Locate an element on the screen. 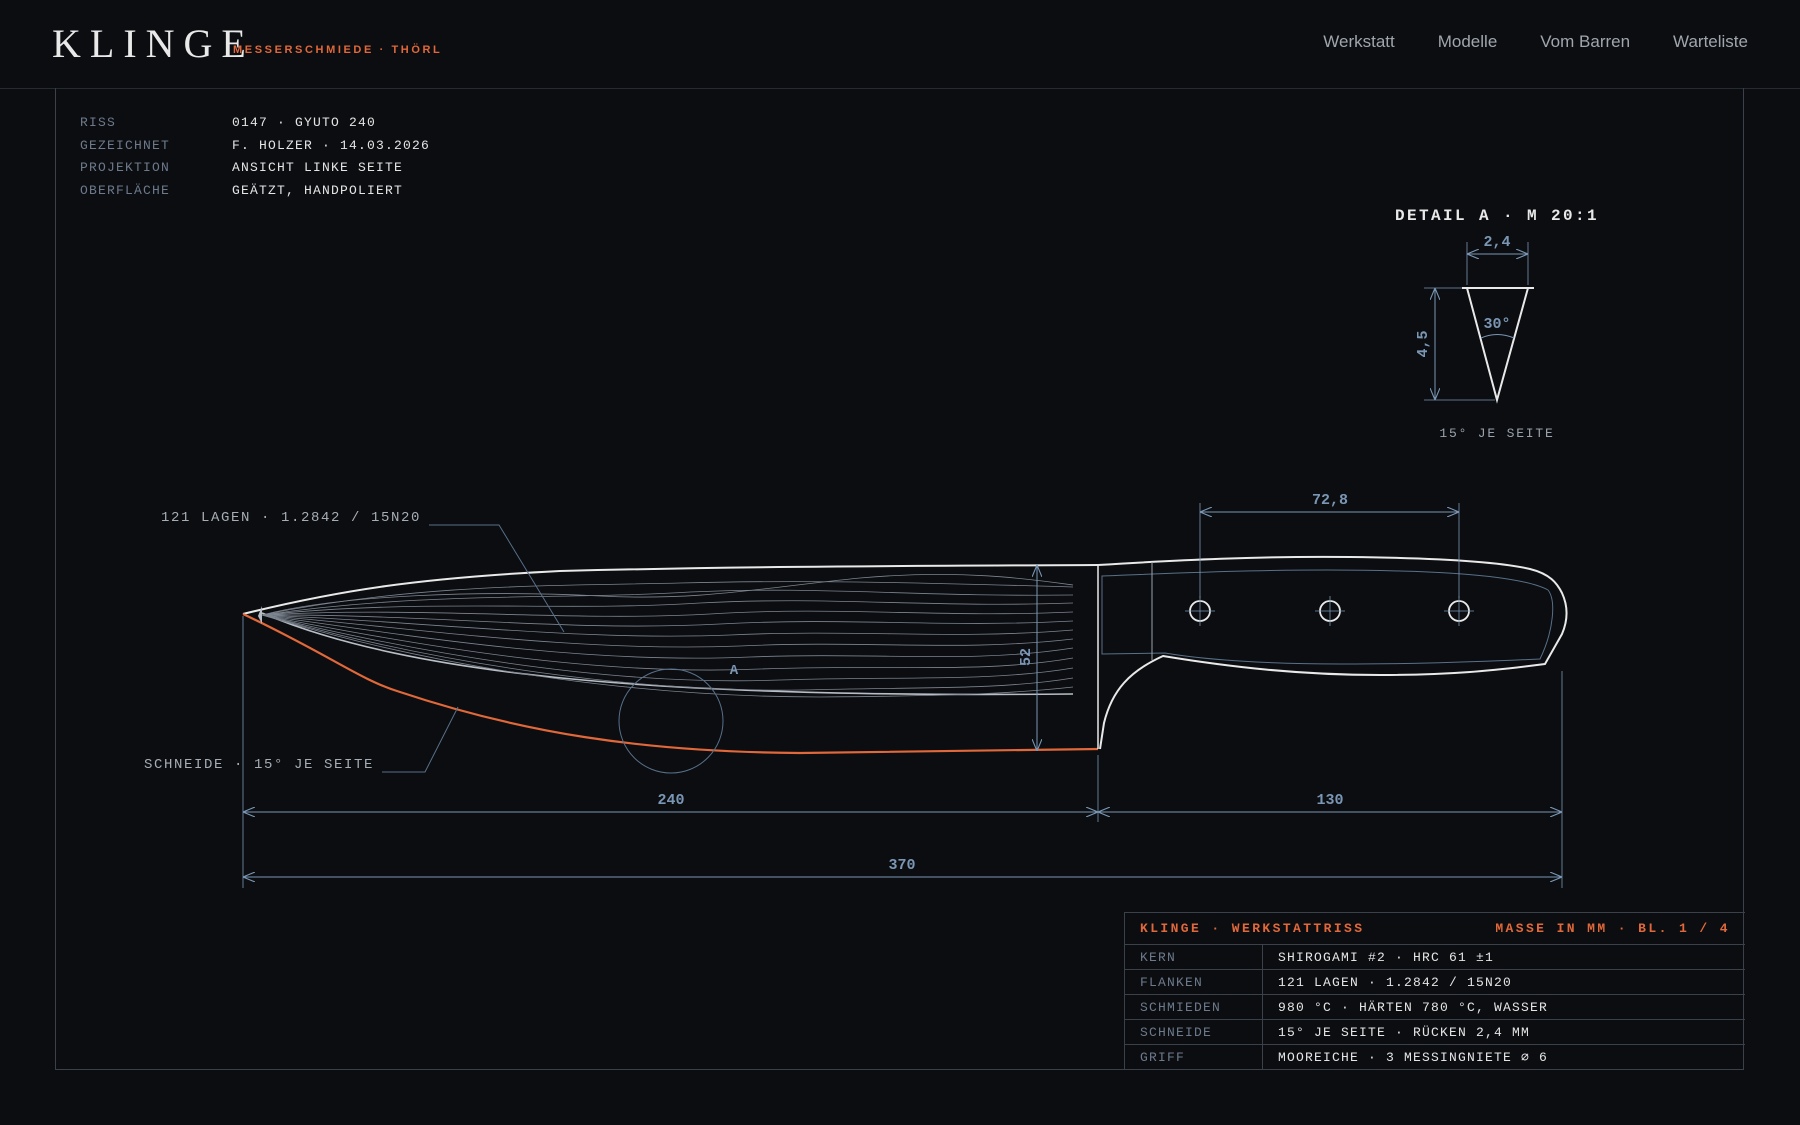  damascus-pattern is located at coordinates (667, 636).